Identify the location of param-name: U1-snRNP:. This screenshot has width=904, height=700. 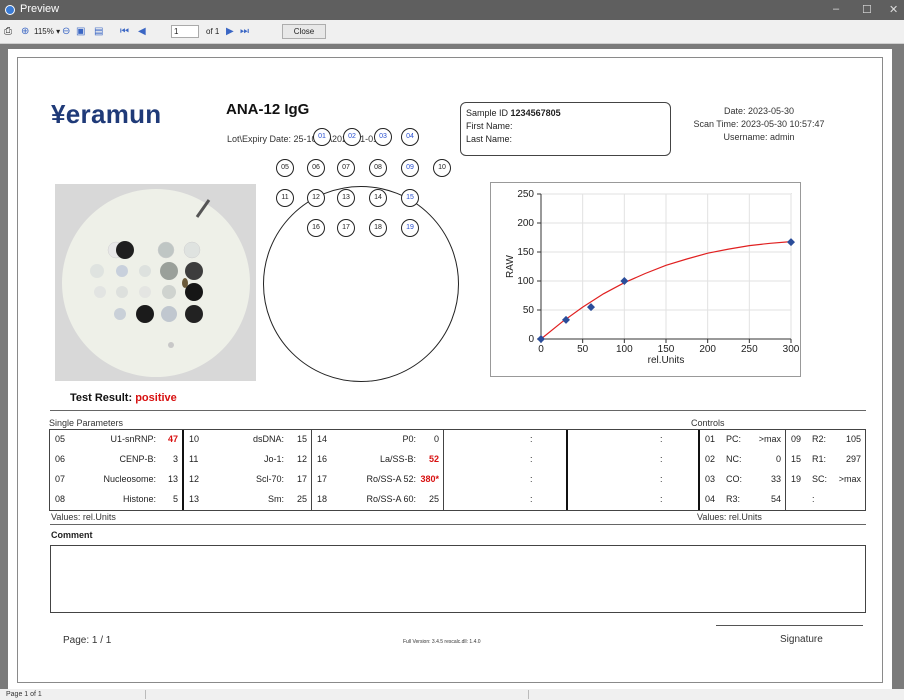
(133, 439).